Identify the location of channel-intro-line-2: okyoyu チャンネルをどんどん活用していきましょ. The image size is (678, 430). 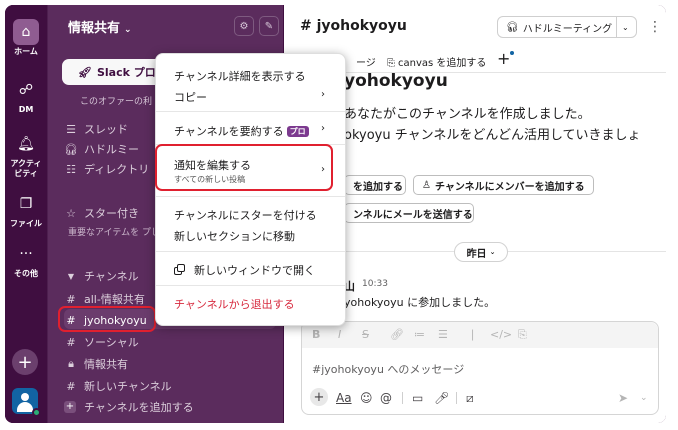
(492, 135).